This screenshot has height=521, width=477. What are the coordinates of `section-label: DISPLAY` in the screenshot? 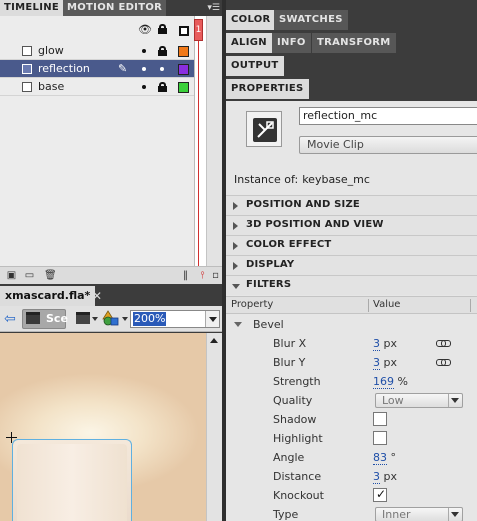 It's located at (270, 264).